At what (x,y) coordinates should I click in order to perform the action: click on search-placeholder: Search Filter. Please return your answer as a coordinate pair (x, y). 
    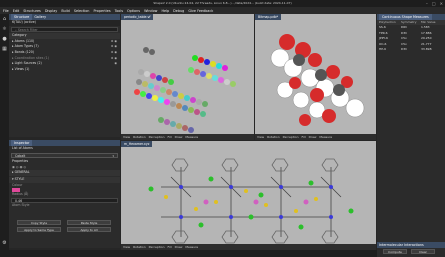
    Looking at the image, I should click on (27, 29).